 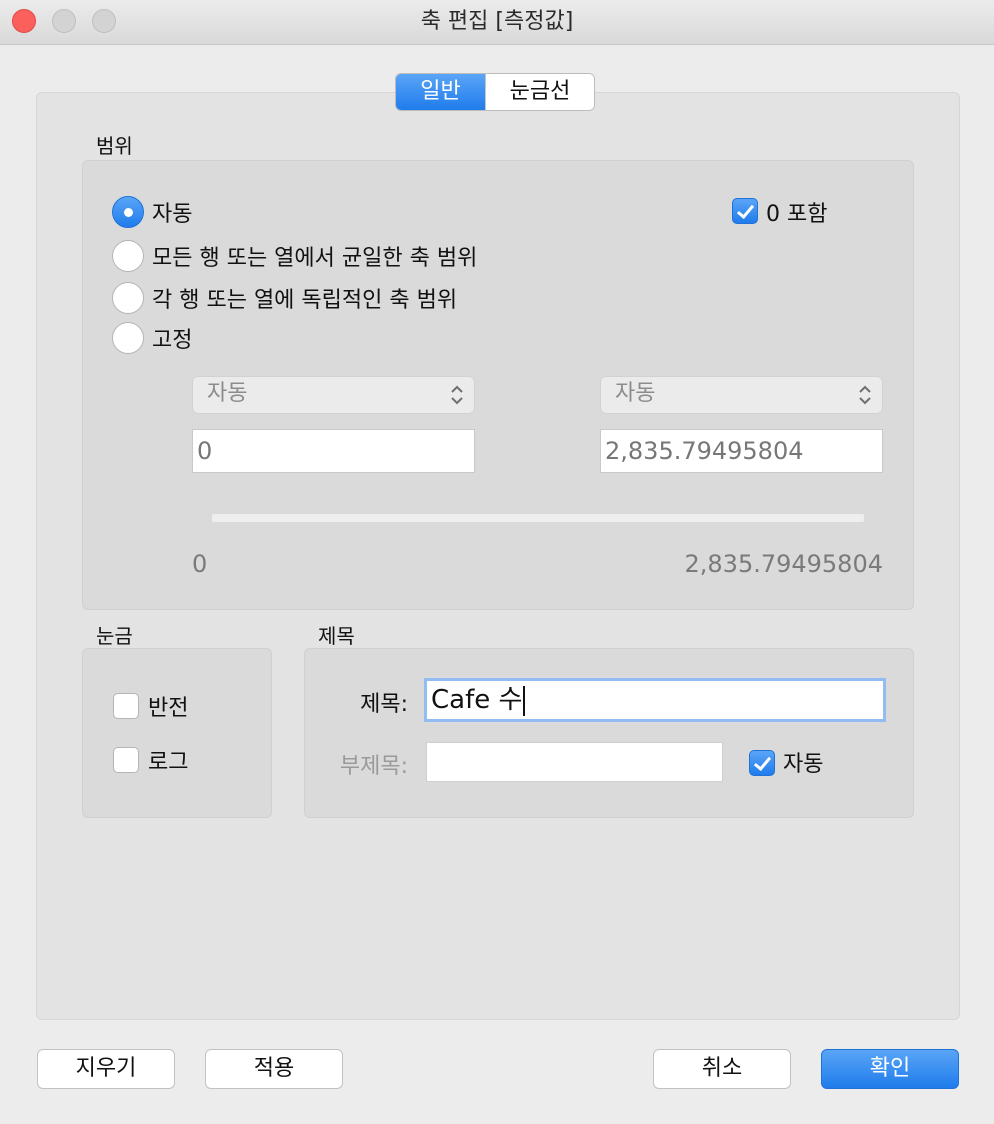 What do you see at coordinates (784, 564) in the screenshot?
I see `range-max-label: 2,835.79495804` at bounding box center [784, 564].